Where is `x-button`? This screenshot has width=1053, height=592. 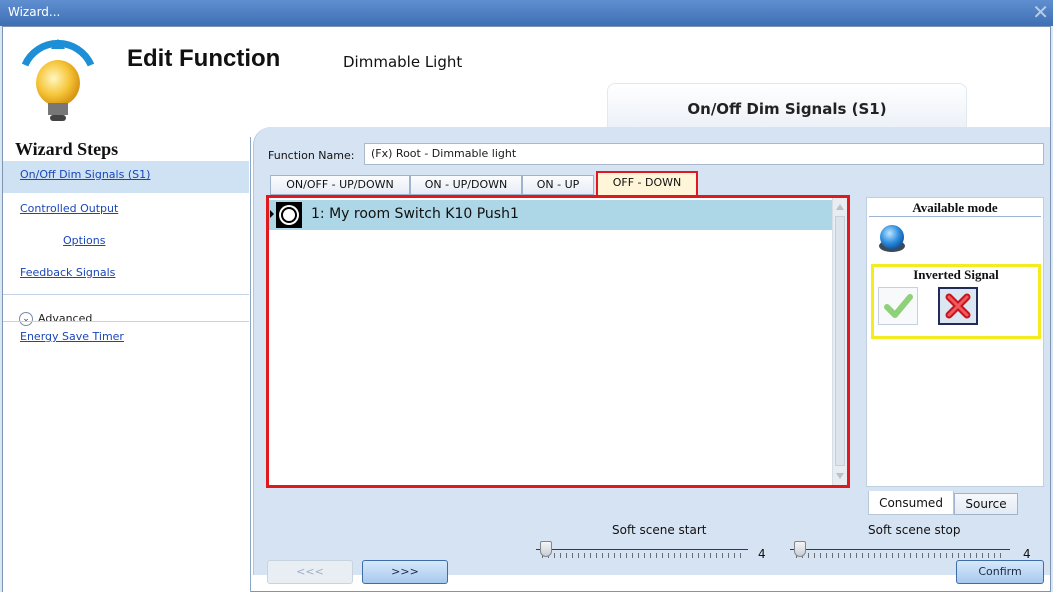
x-button is located at coordinates (958, 306).